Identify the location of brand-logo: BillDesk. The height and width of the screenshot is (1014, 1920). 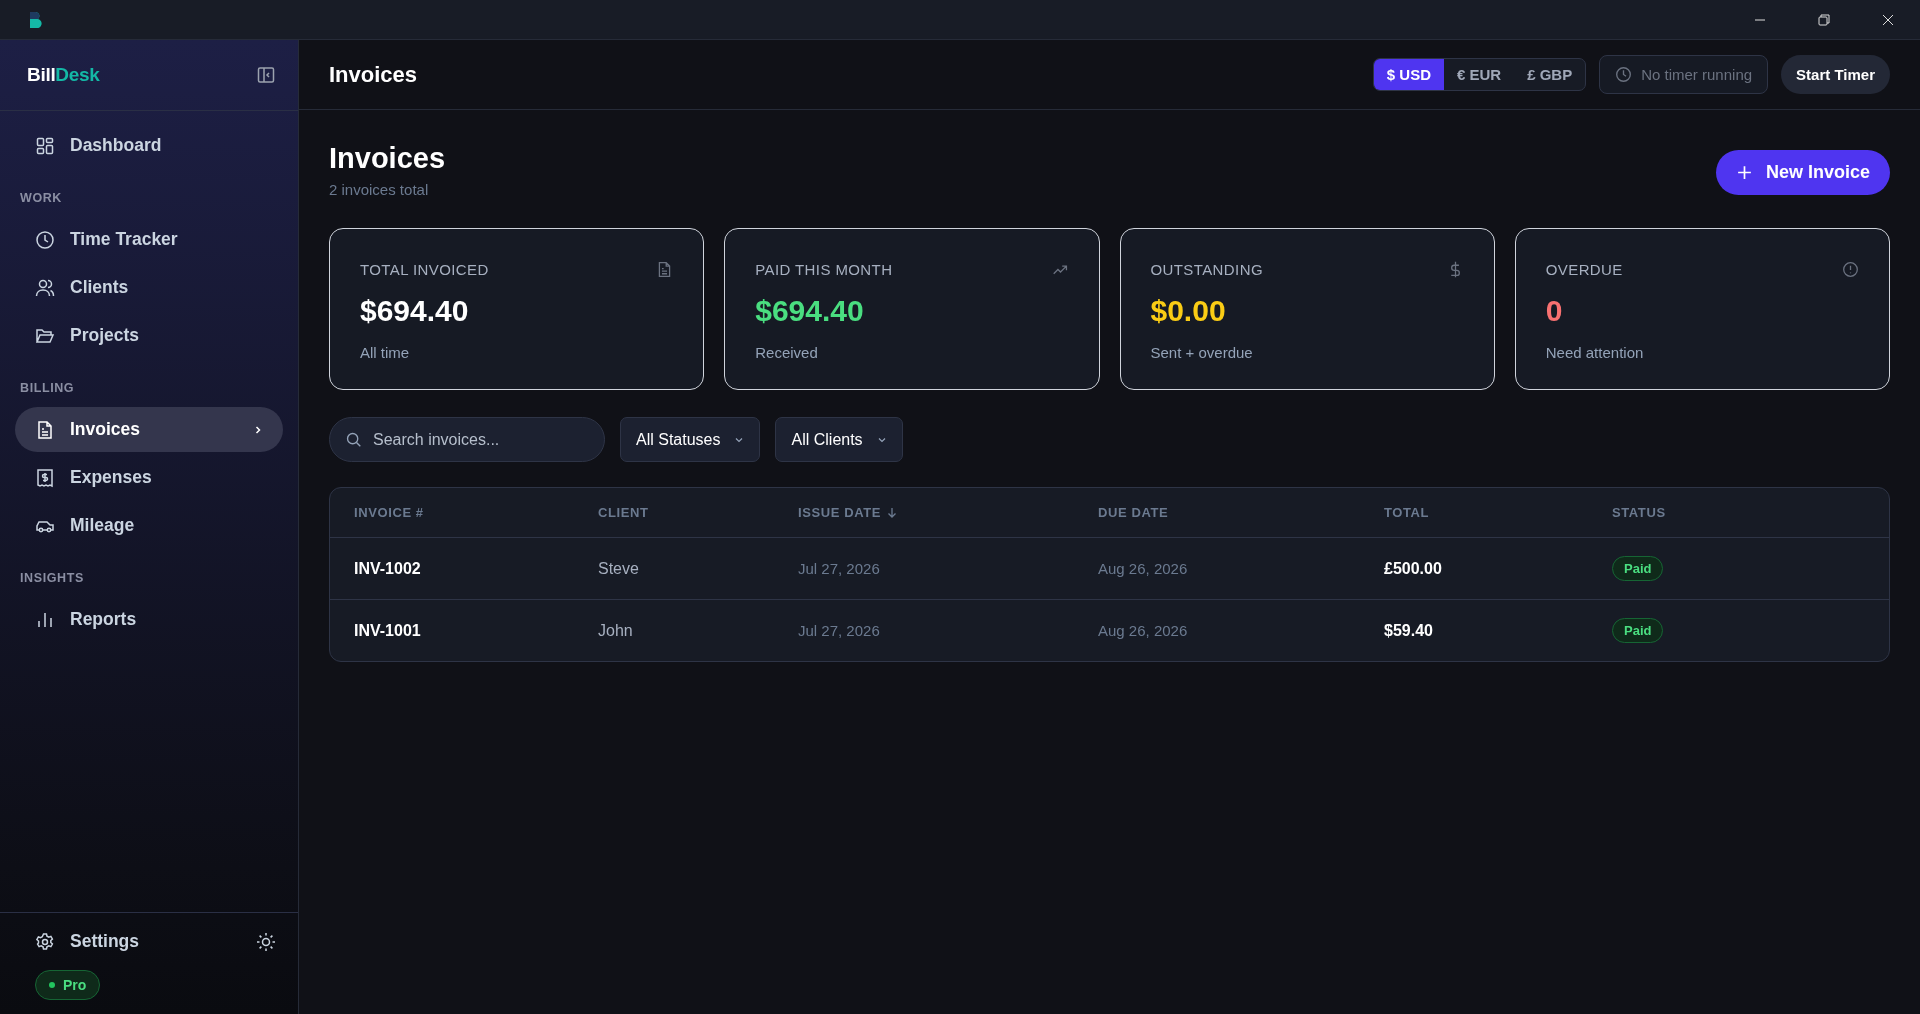
(63, 75).